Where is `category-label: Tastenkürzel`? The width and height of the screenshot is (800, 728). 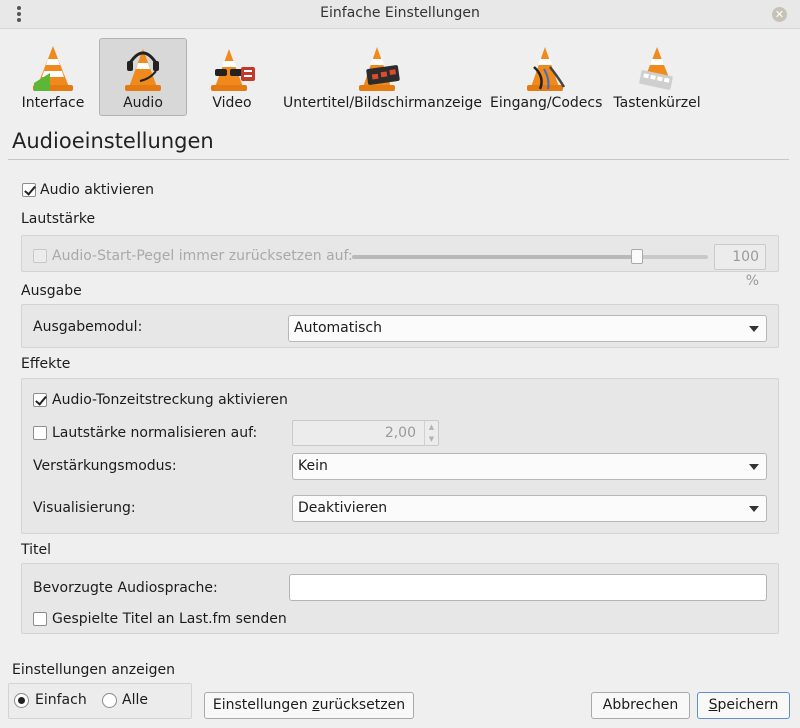
category-label: Tastenkürzel is located at coordinates (657, 103).